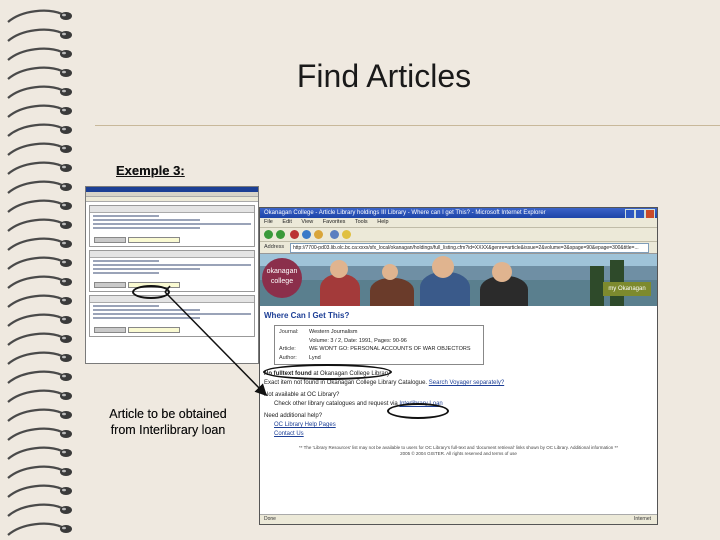 The width and height of the screenshot is (720, 540). What do you see at coordinates (407, 125) in the screenshot?
I see `title-rule` at bounding box center [407, 125].